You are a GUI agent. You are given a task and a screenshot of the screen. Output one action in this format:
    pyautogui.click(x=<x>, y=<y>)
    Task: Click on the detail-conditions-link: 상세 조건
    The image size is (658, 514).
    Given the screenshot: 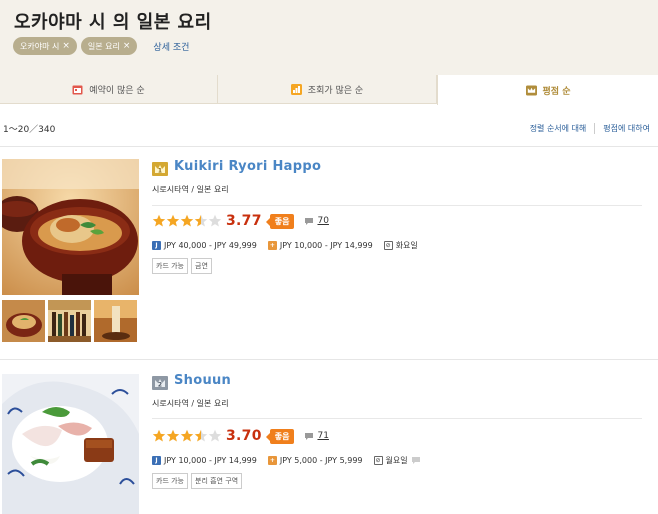 What is the action you would take?
    pyautogui.click(x=171, y=46)
    